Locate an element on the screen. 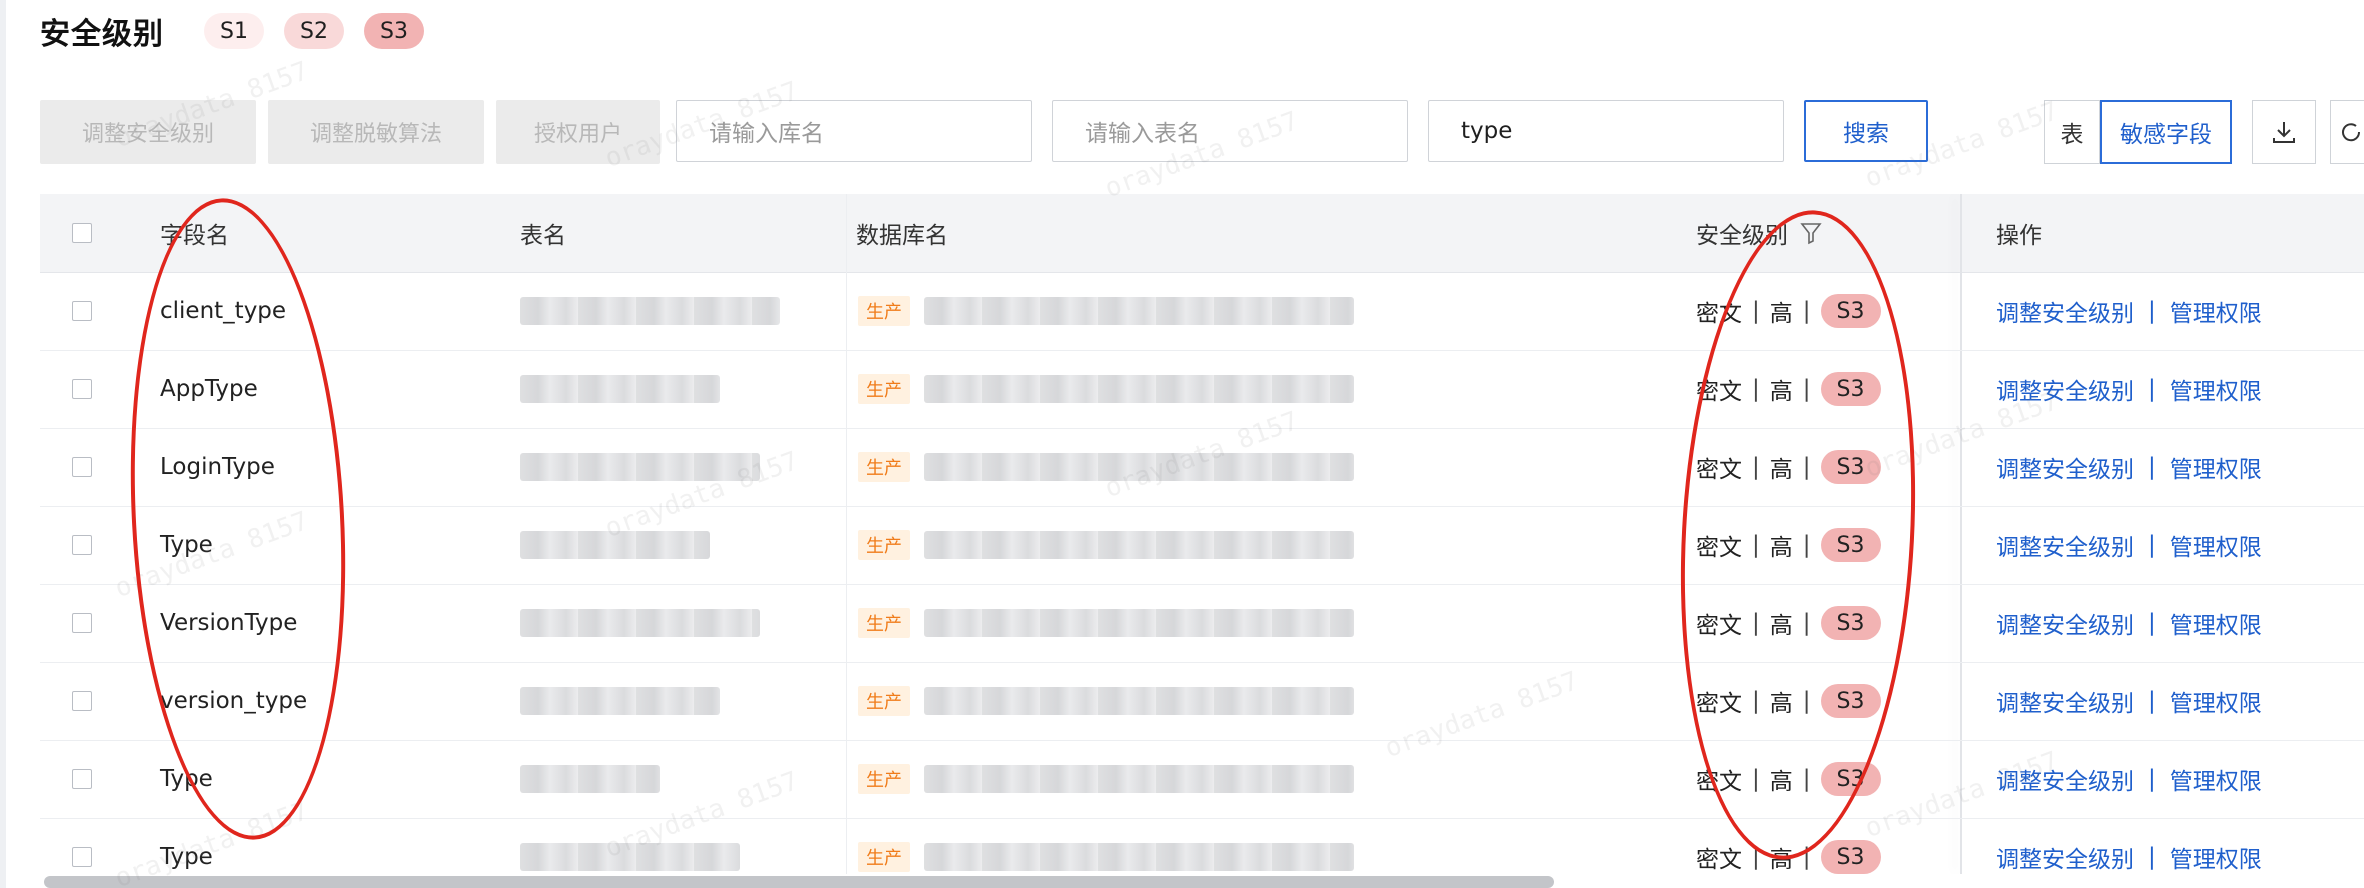  column-header-table: 表名 is located at coordinates (543, 236).